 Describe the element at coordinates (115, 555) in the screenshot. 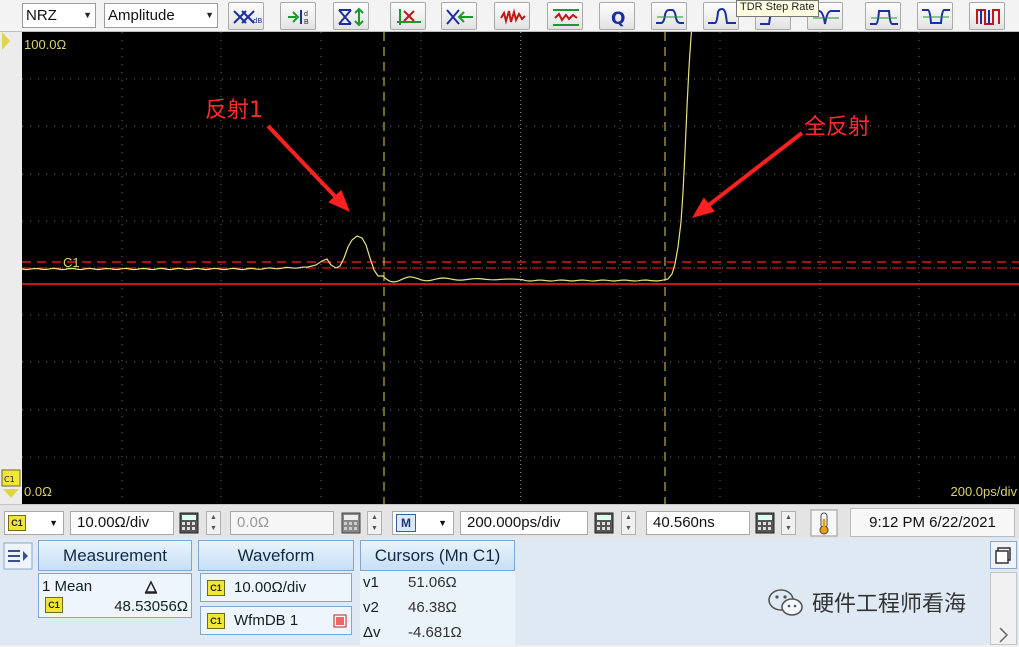

I see `tab-measurement: Measurement` at that location.